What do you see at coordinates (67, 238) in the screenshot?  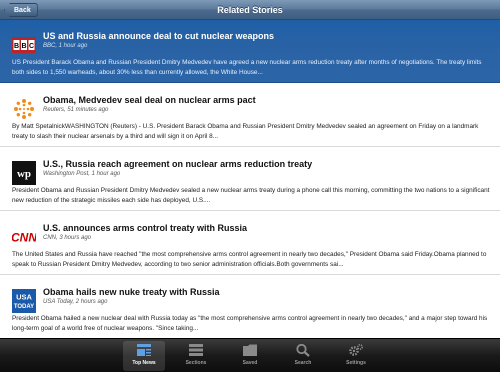 I see `story-source-time: CNN, 3 hours ago` at bounding box center [67, 238].